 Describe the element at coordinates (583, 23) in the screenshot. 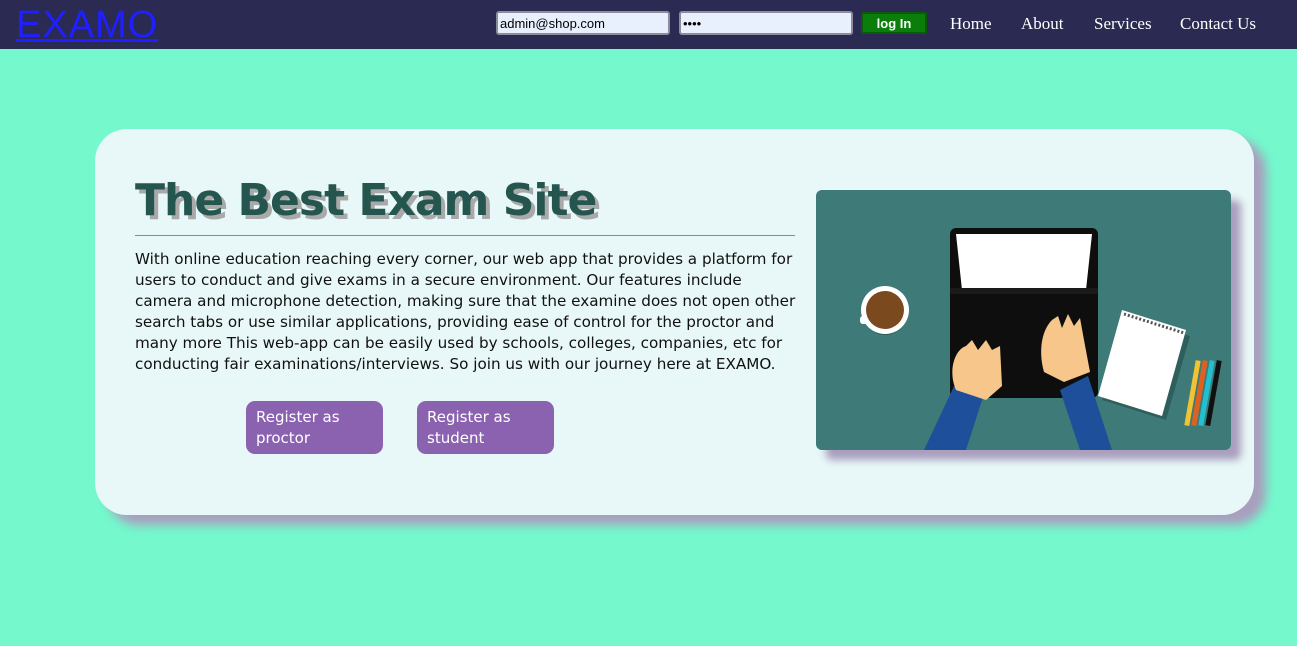

I see `email-field` at that location.